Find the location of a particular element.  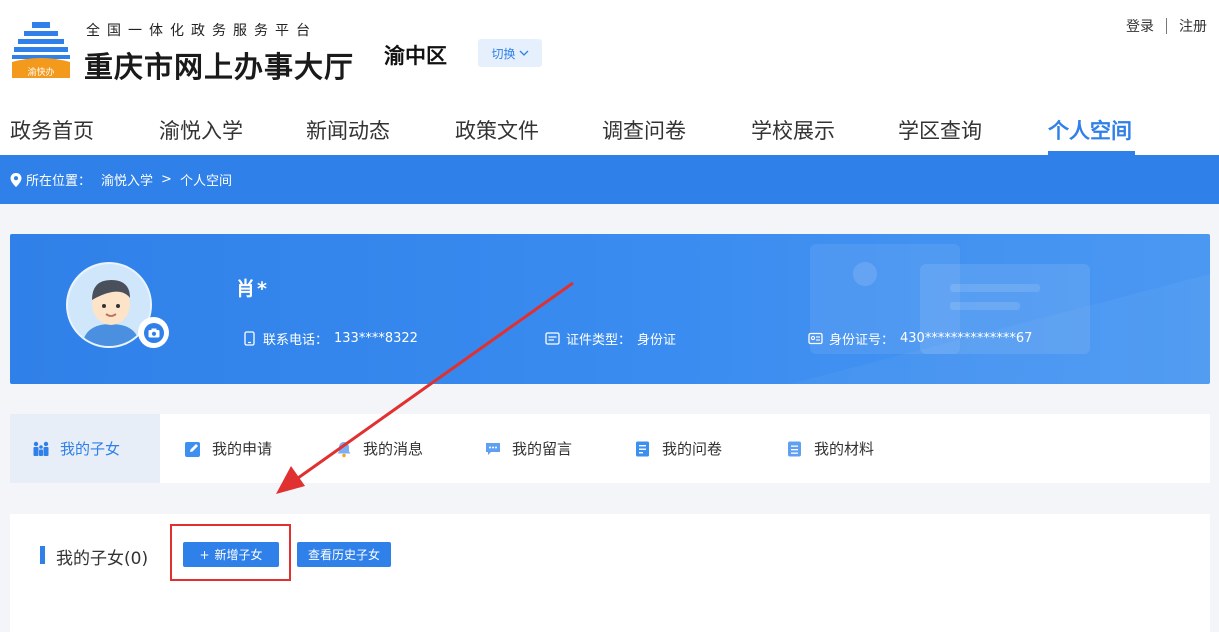

profile-cert-type: 证件类型： 身份证 is located at coordinates (610, 338).